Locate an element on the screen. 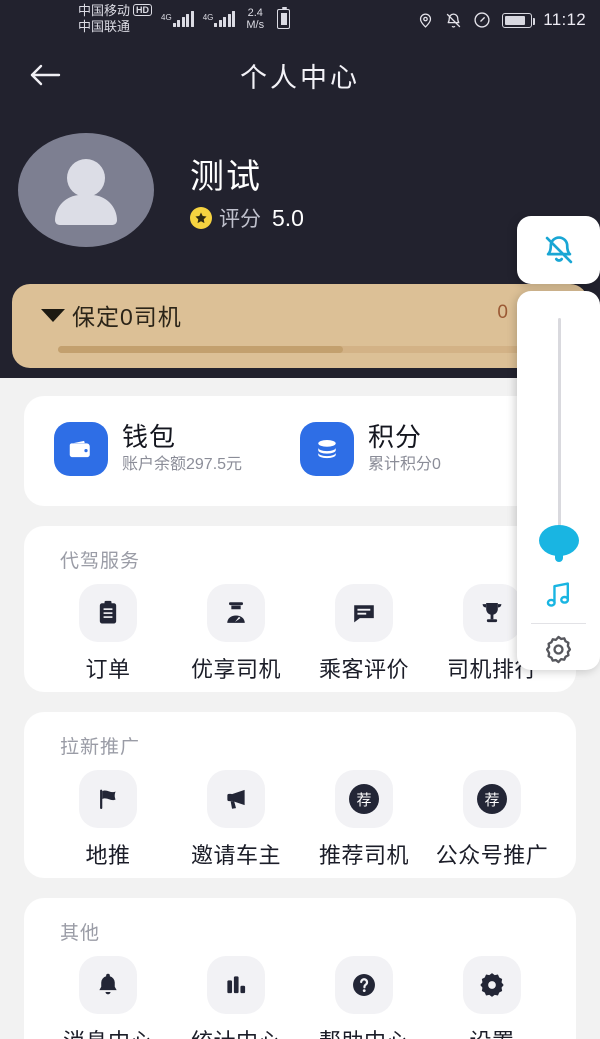 The width and height of the screenshot is (600, 1039). services-card: 代驾服务 订单 优享司机 乘客评价 司机排行 is located at coordinates (300, 609).